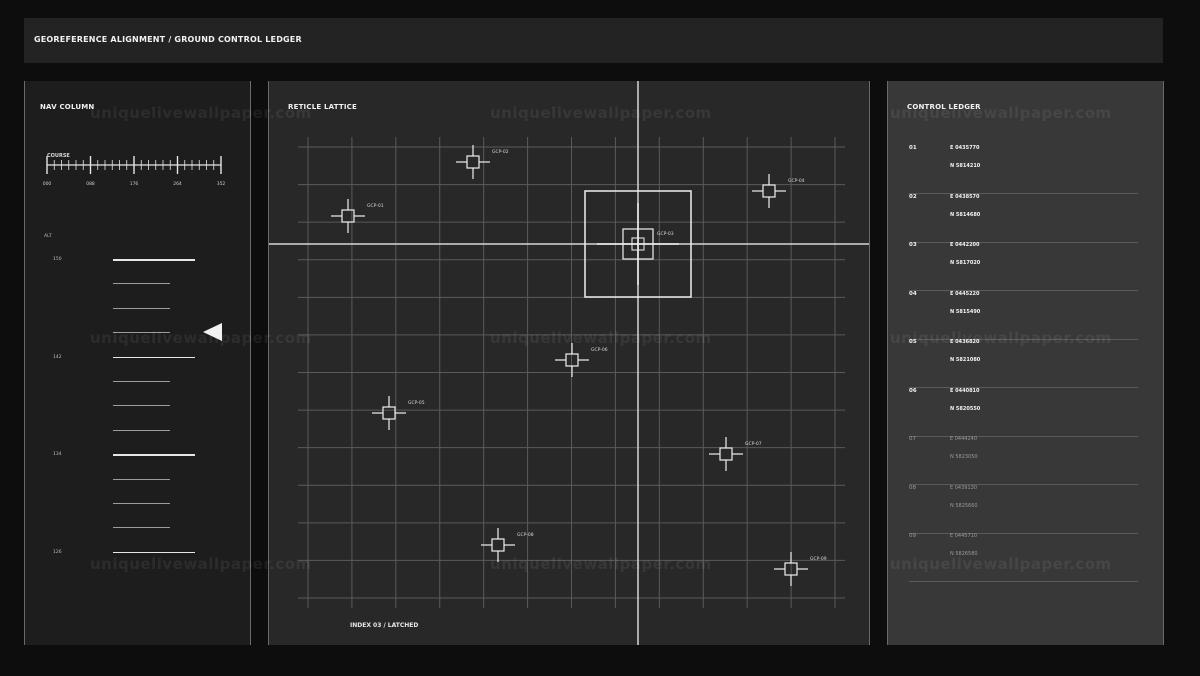  I want to click on ledger-northing: N 5823050, so click(964, 457).